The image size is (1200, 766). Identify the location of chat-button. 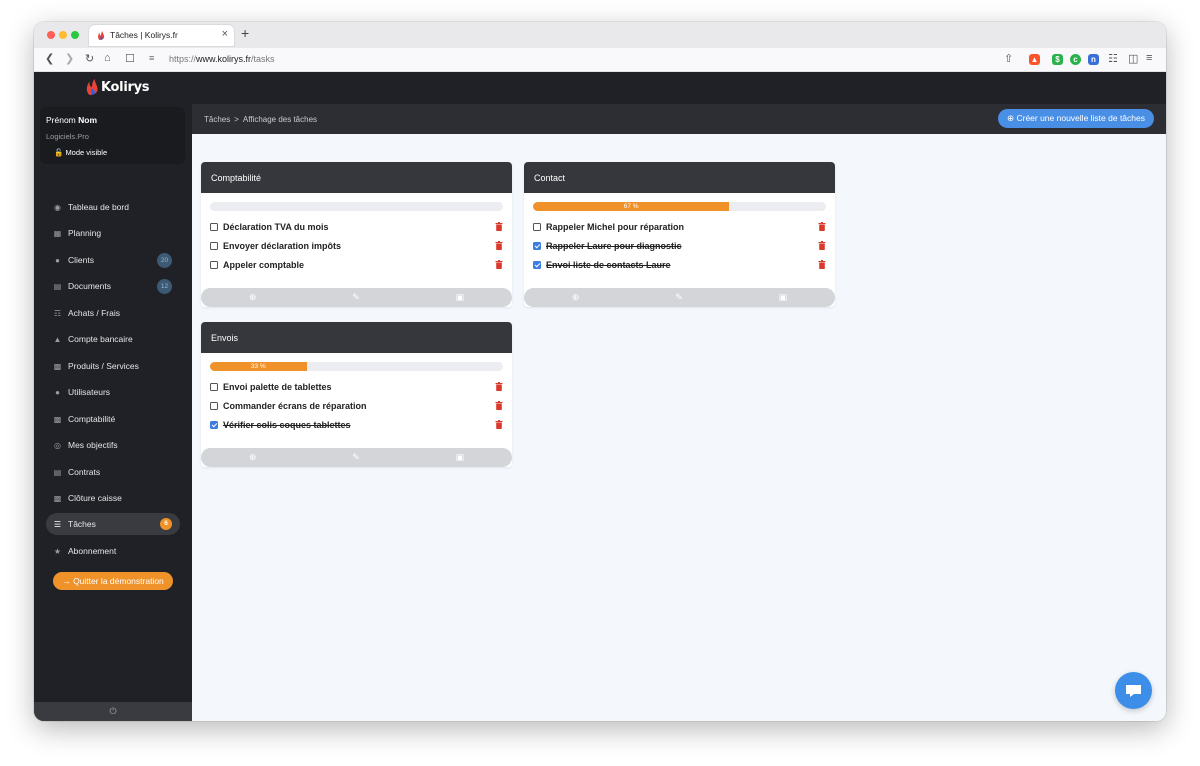
(1133, 690).